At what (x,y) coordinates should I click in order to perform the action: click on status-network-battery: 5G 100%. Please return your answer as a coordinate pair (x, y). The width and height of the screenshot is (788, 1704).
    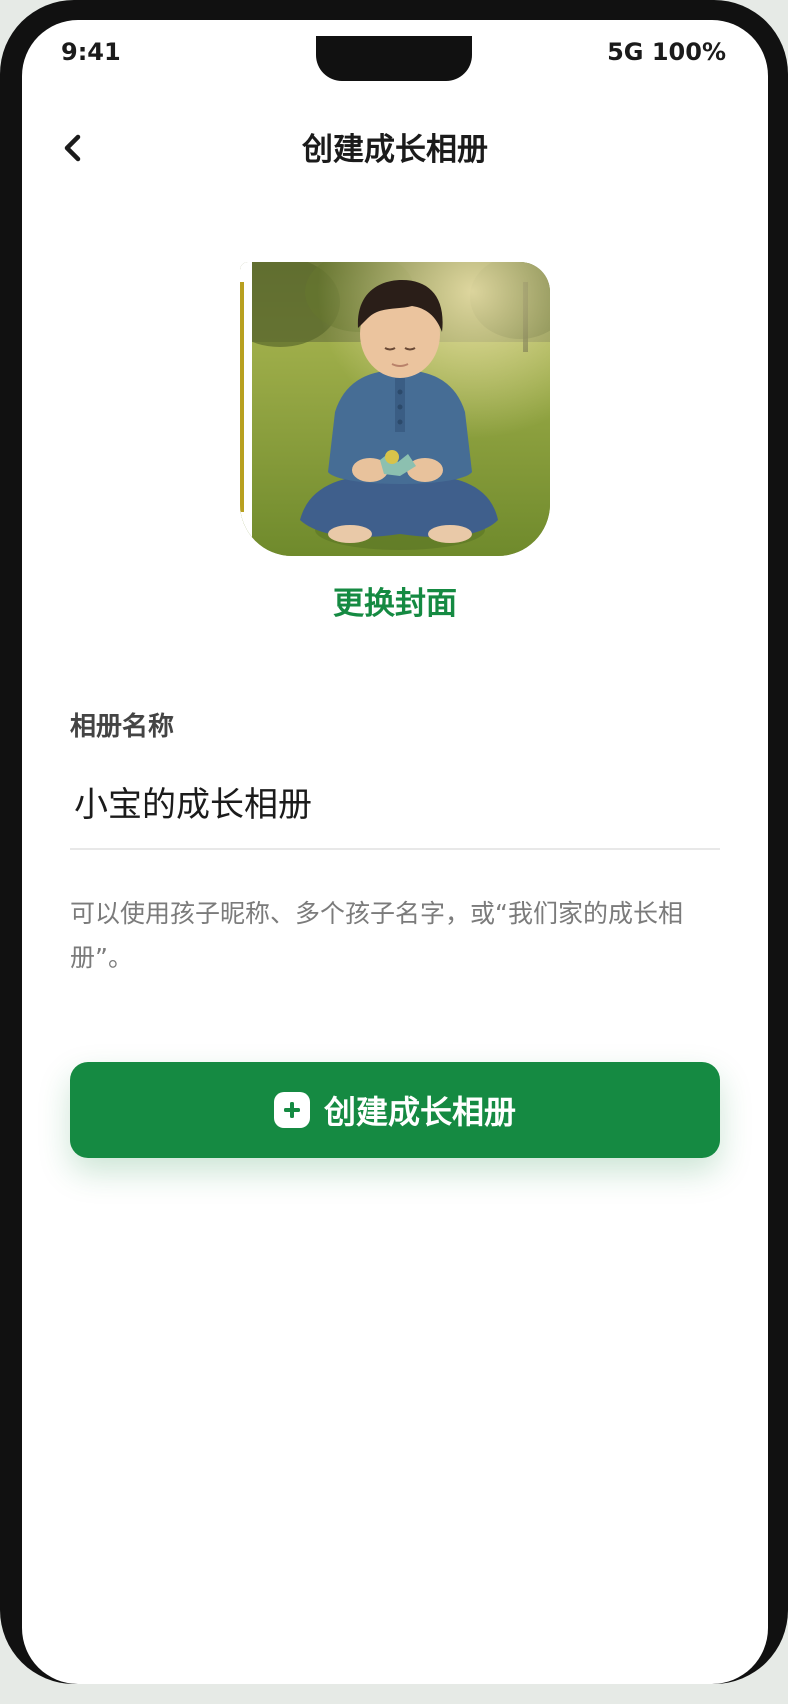
    Looking at the image, I should click on (666, 52).